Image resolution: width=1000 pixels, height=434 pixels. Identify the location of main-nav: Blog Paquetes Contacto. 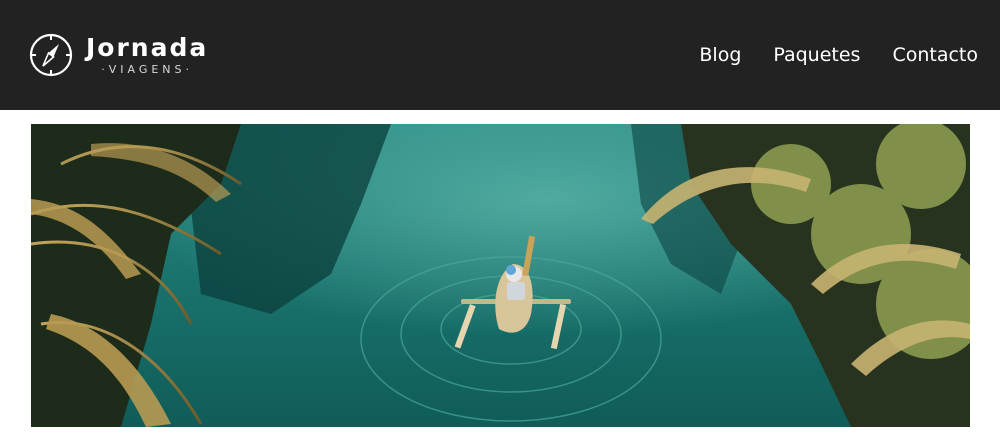
(838, 55).